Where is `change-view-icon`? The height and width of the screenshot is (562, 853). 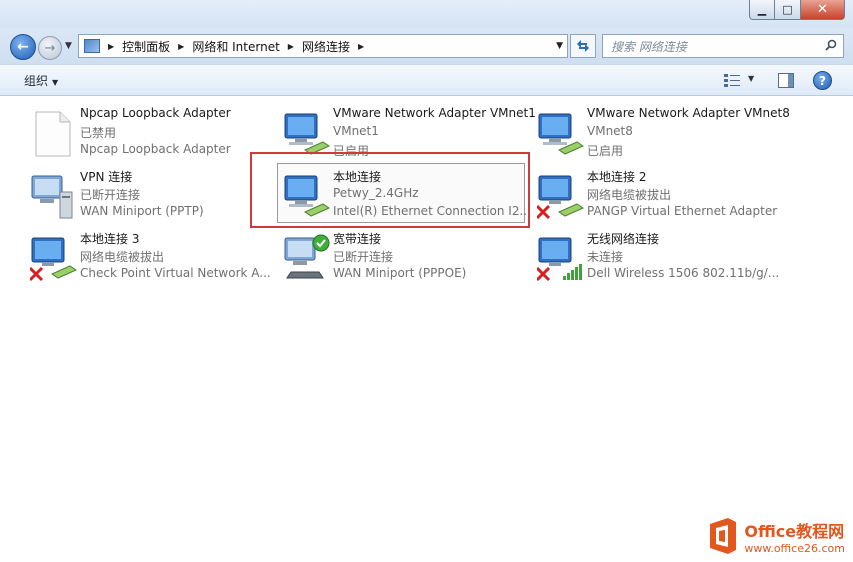
change-view-icon is located at coordinates (732, 81).